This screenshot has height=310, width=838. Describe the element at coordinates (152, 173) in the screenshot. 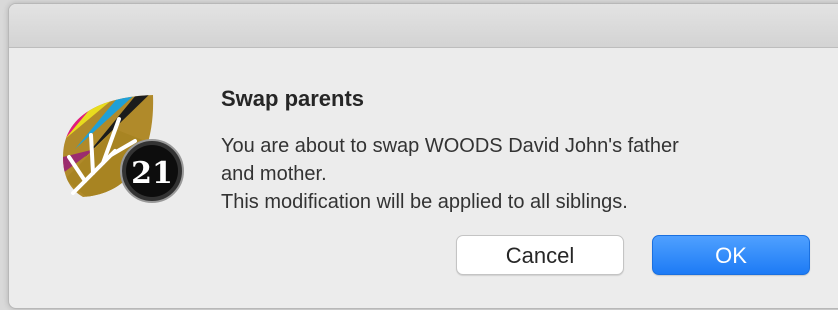

I see `app-icon-badge: 21` at that location.